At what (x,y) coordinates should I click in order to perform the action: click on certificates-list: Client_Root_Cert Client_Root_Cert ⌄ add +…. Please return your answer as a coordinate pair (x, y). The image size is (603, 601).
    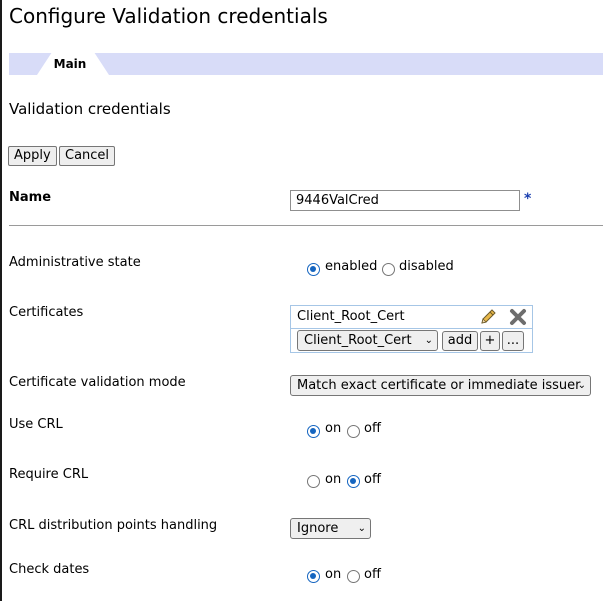
    Looking at the image, I should click on (411, 329).